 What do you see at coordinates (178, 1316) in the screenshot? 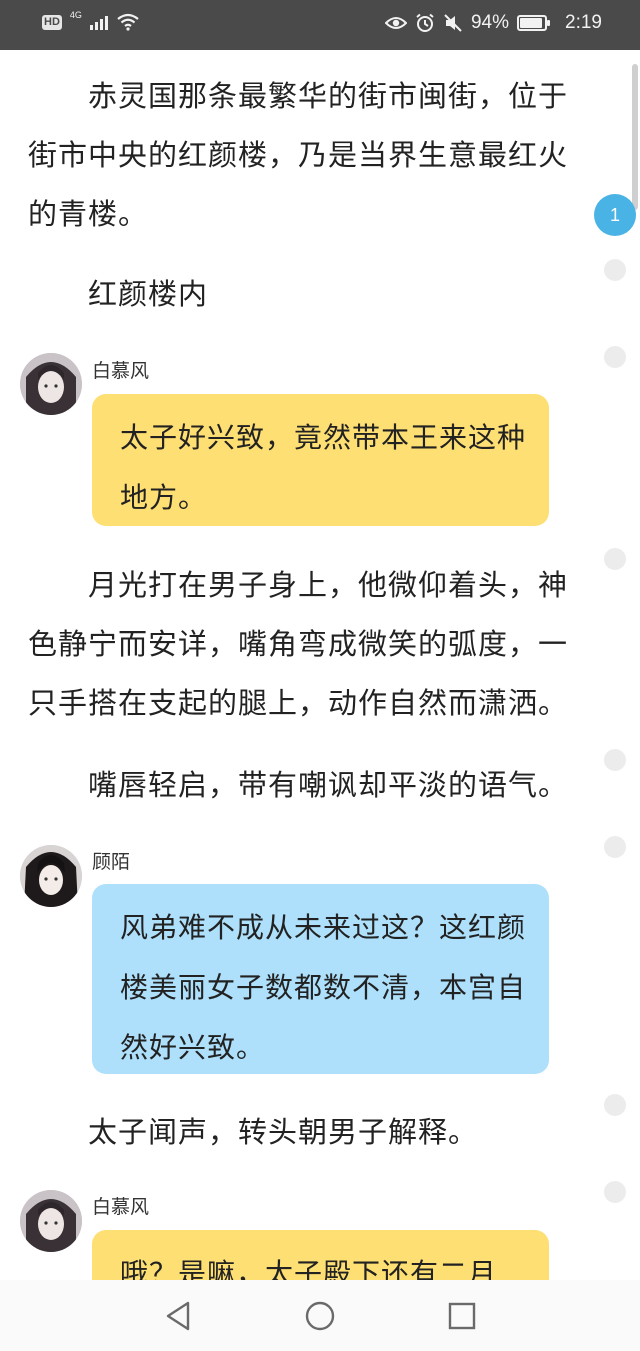
I see `back-icon` at bounding box center [178, 1316].